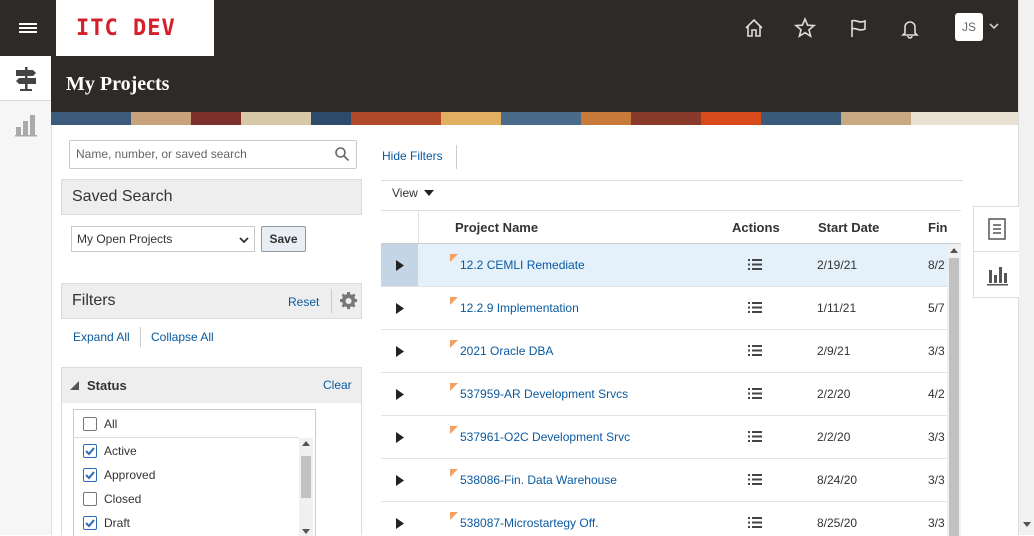 The height and width of the screenshot is (536, 1034). Describe the element at coordinates (506, 351) in the screenshot. I see `project-name-link: 2021 Oracle DBA` at that location.